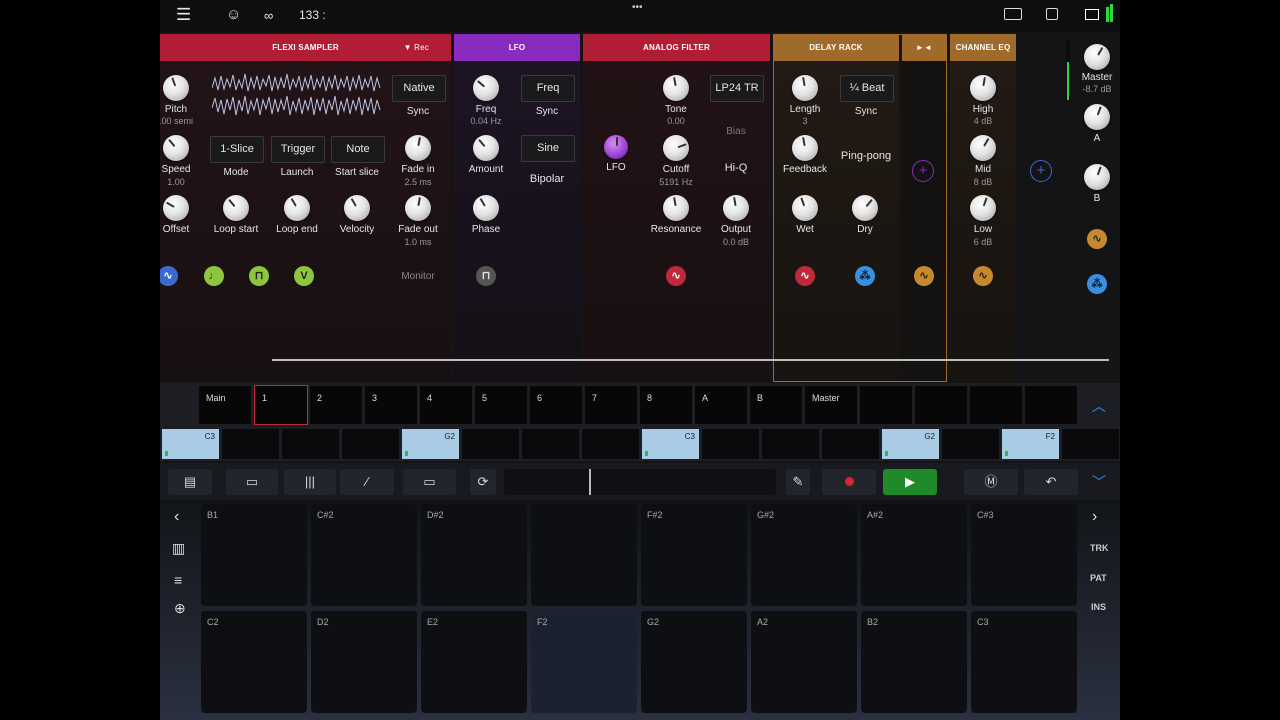 The width and height of the screenshot is (1280, 720). What do you see at coordinates (1024, 662) in the screenshot?
I see `drum-pad: C3` at bounding box center [1024, 662].